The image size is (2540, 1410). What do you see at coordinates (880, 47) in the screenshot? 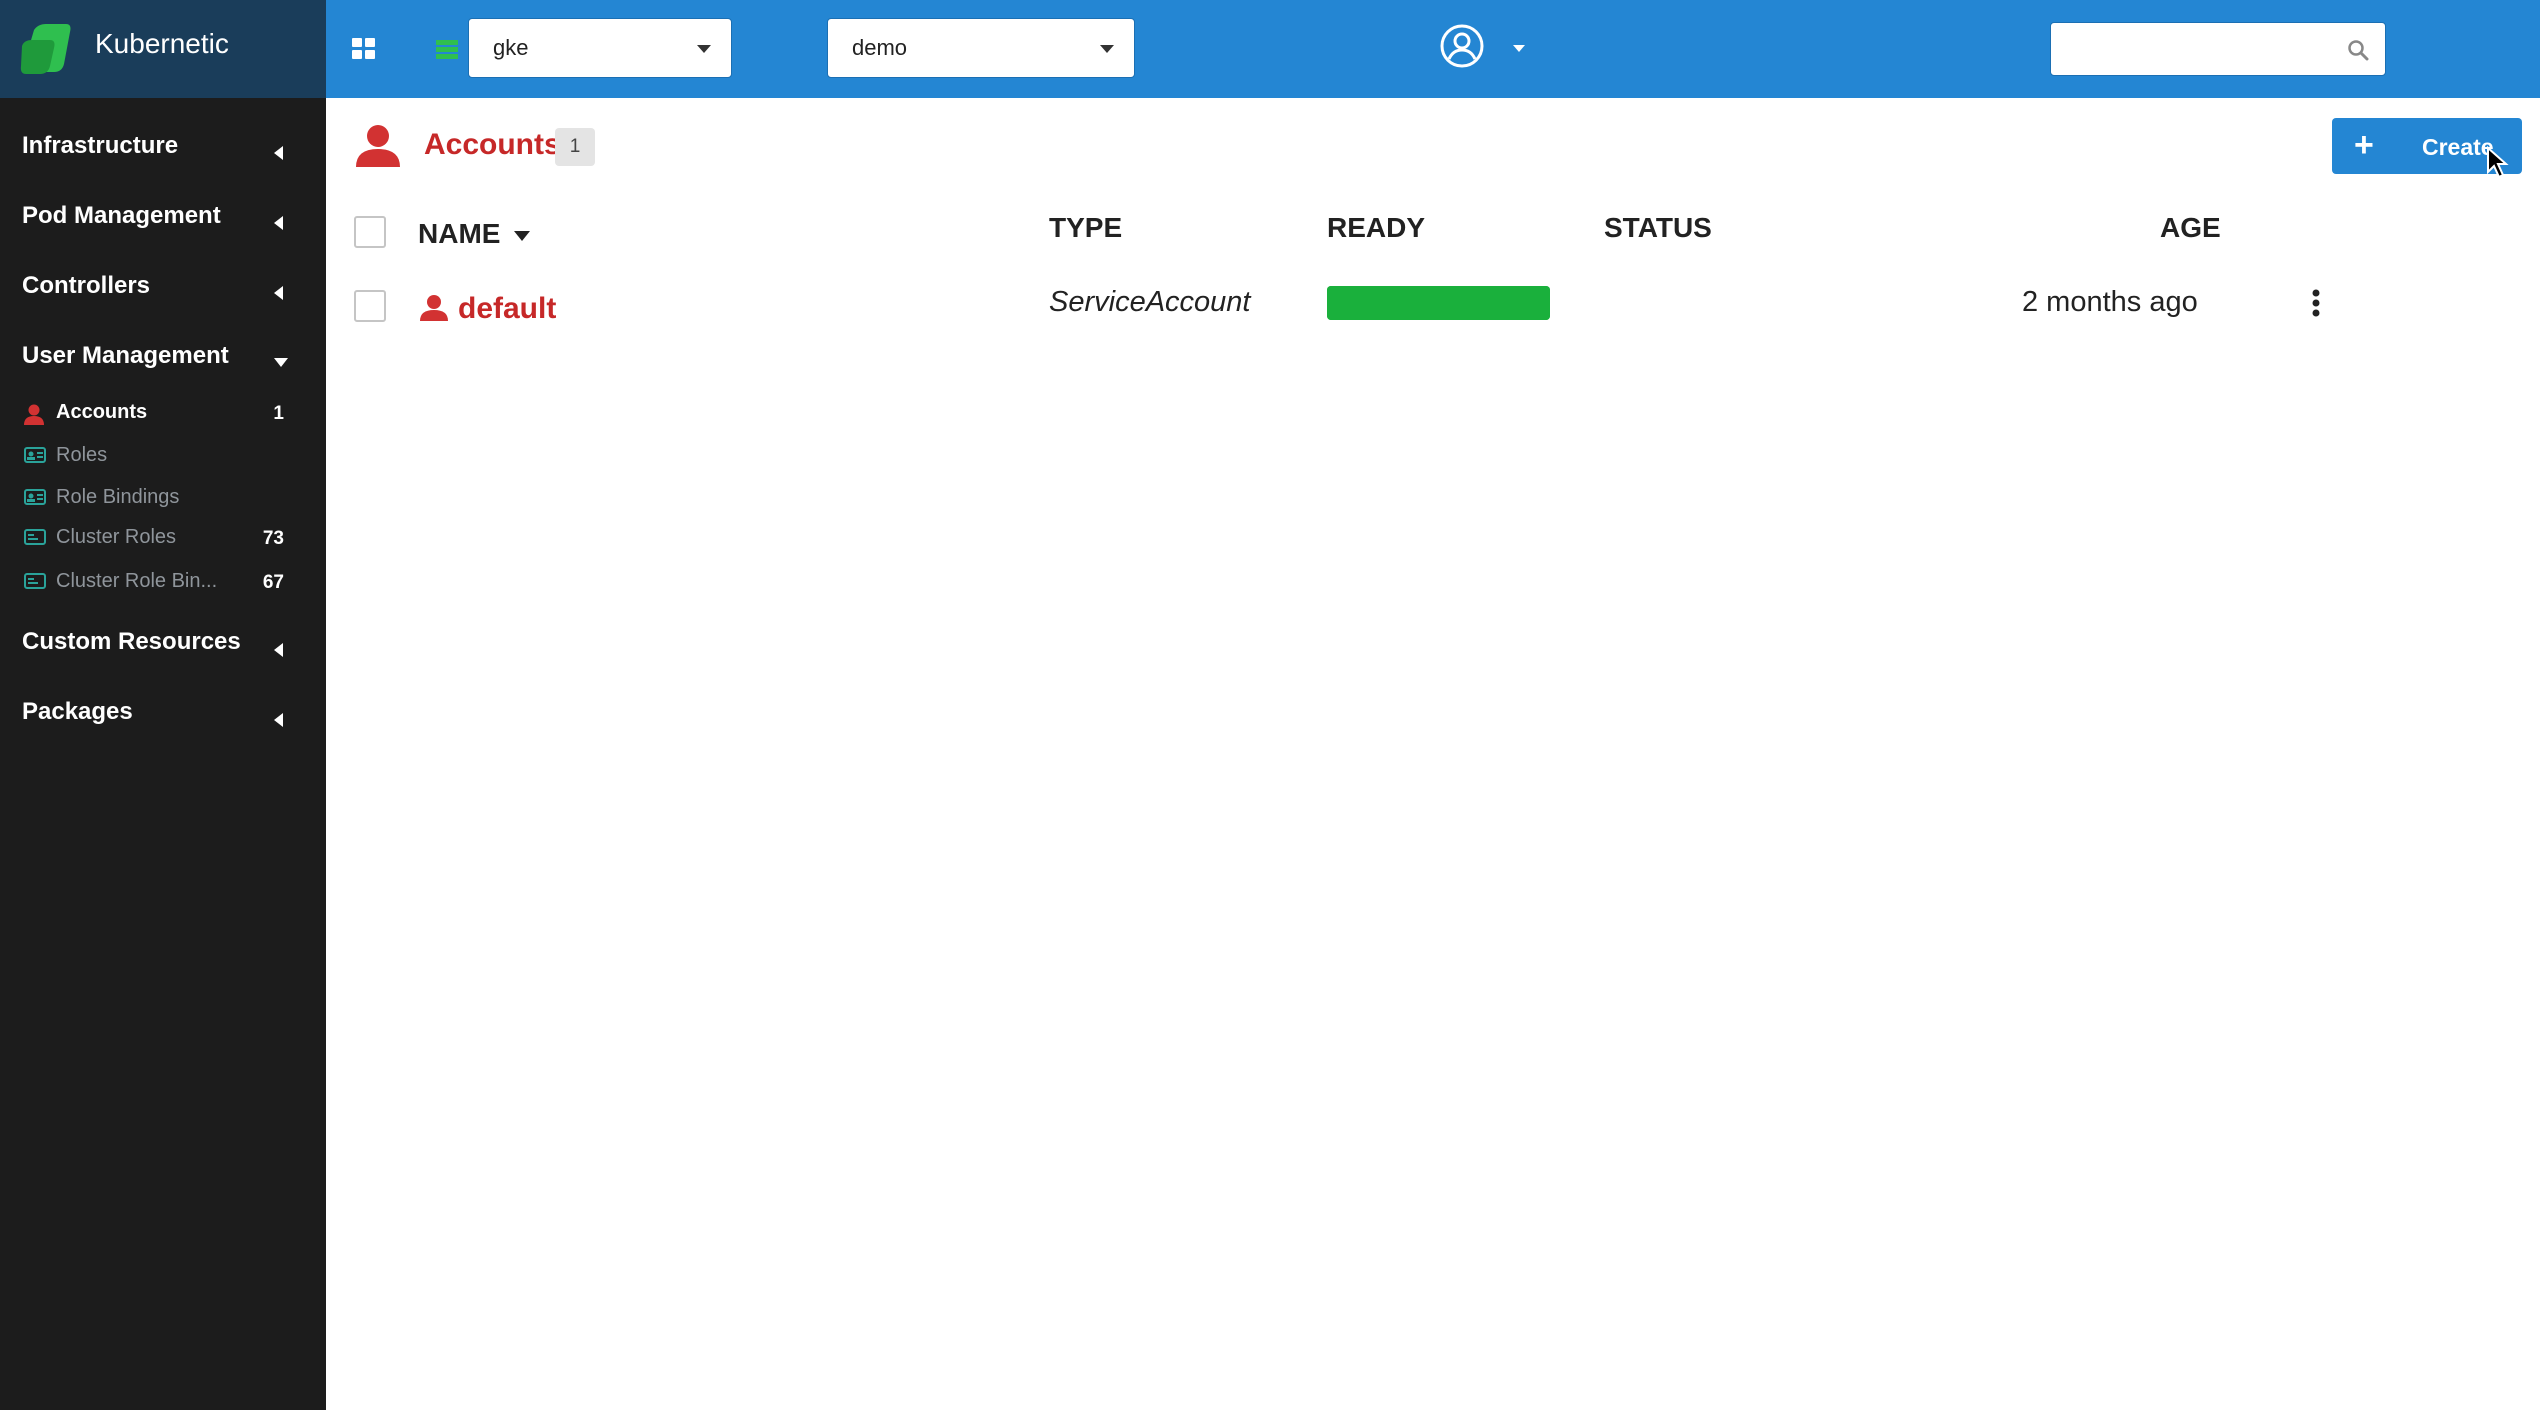
I see `namespace-select-value: demo` at bounding box center [880, 47].